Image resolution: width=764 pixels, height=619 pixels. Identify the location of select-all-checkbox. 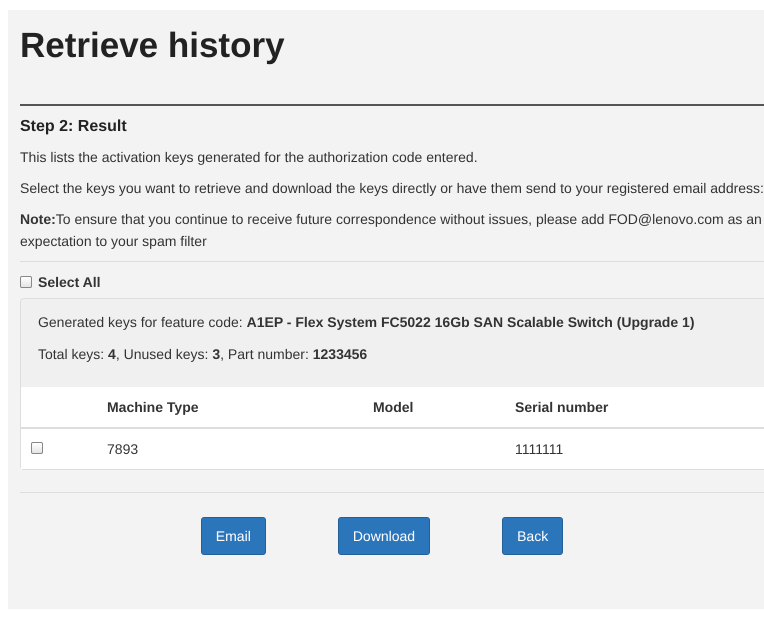
(26, 282).